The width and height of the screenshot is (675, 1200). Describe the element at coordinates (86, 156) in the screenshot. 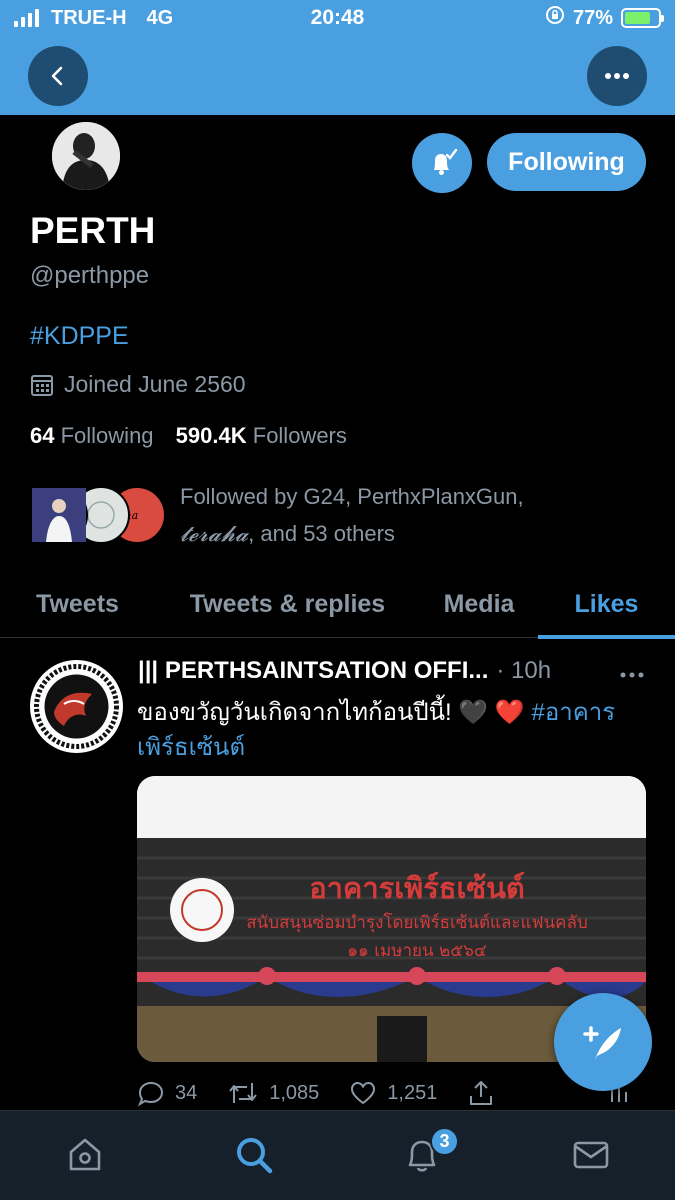

I see `profile-avatar` at that location.